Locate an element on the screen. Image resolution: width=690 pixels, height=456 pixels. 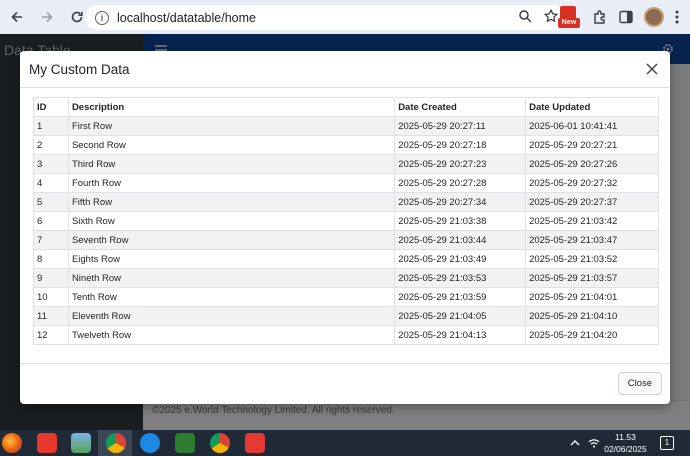
chrome-profile-icon is located at coordinates (220, 443).